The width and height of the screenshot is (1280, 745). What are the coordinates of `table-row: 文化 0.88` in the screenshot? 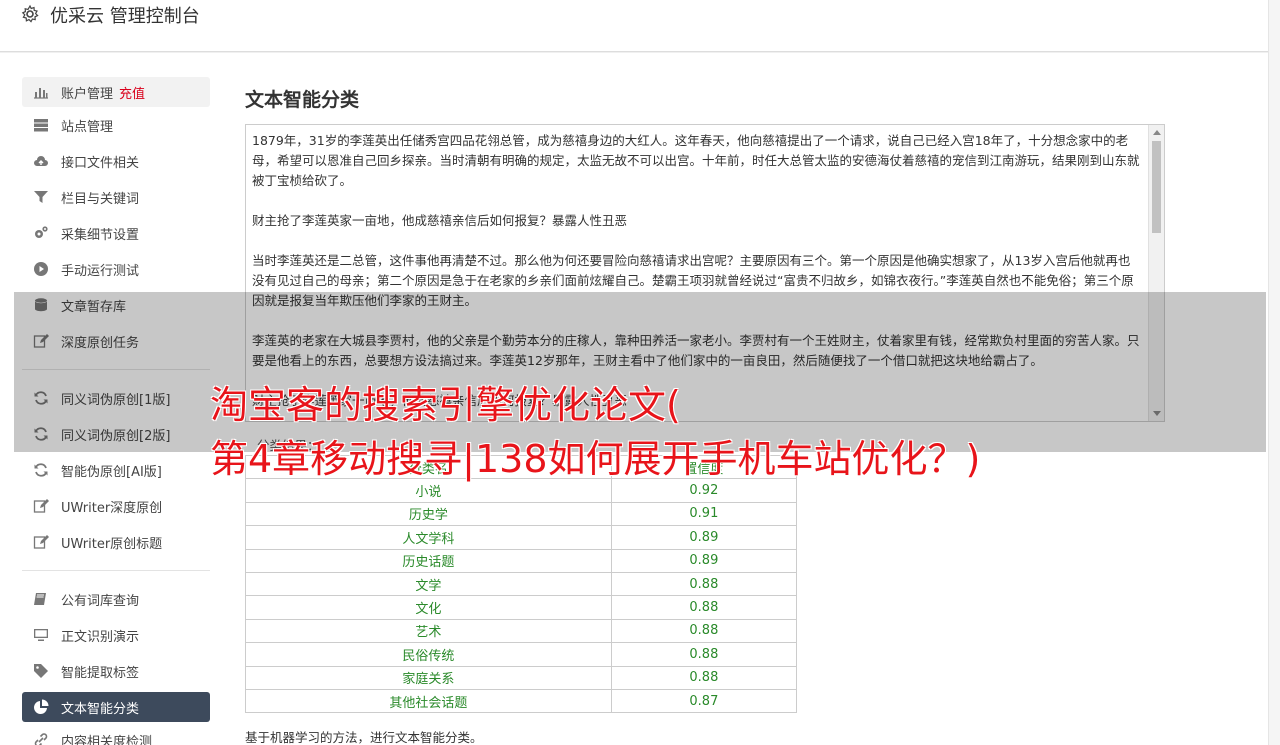 It's located at (521, 607).